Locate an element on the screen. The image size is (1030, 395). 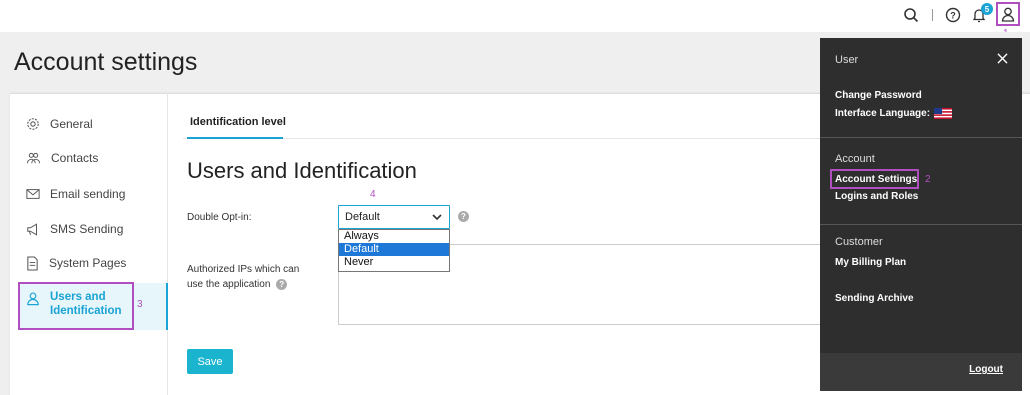
gear-icon is located at coordinates (33, 124).